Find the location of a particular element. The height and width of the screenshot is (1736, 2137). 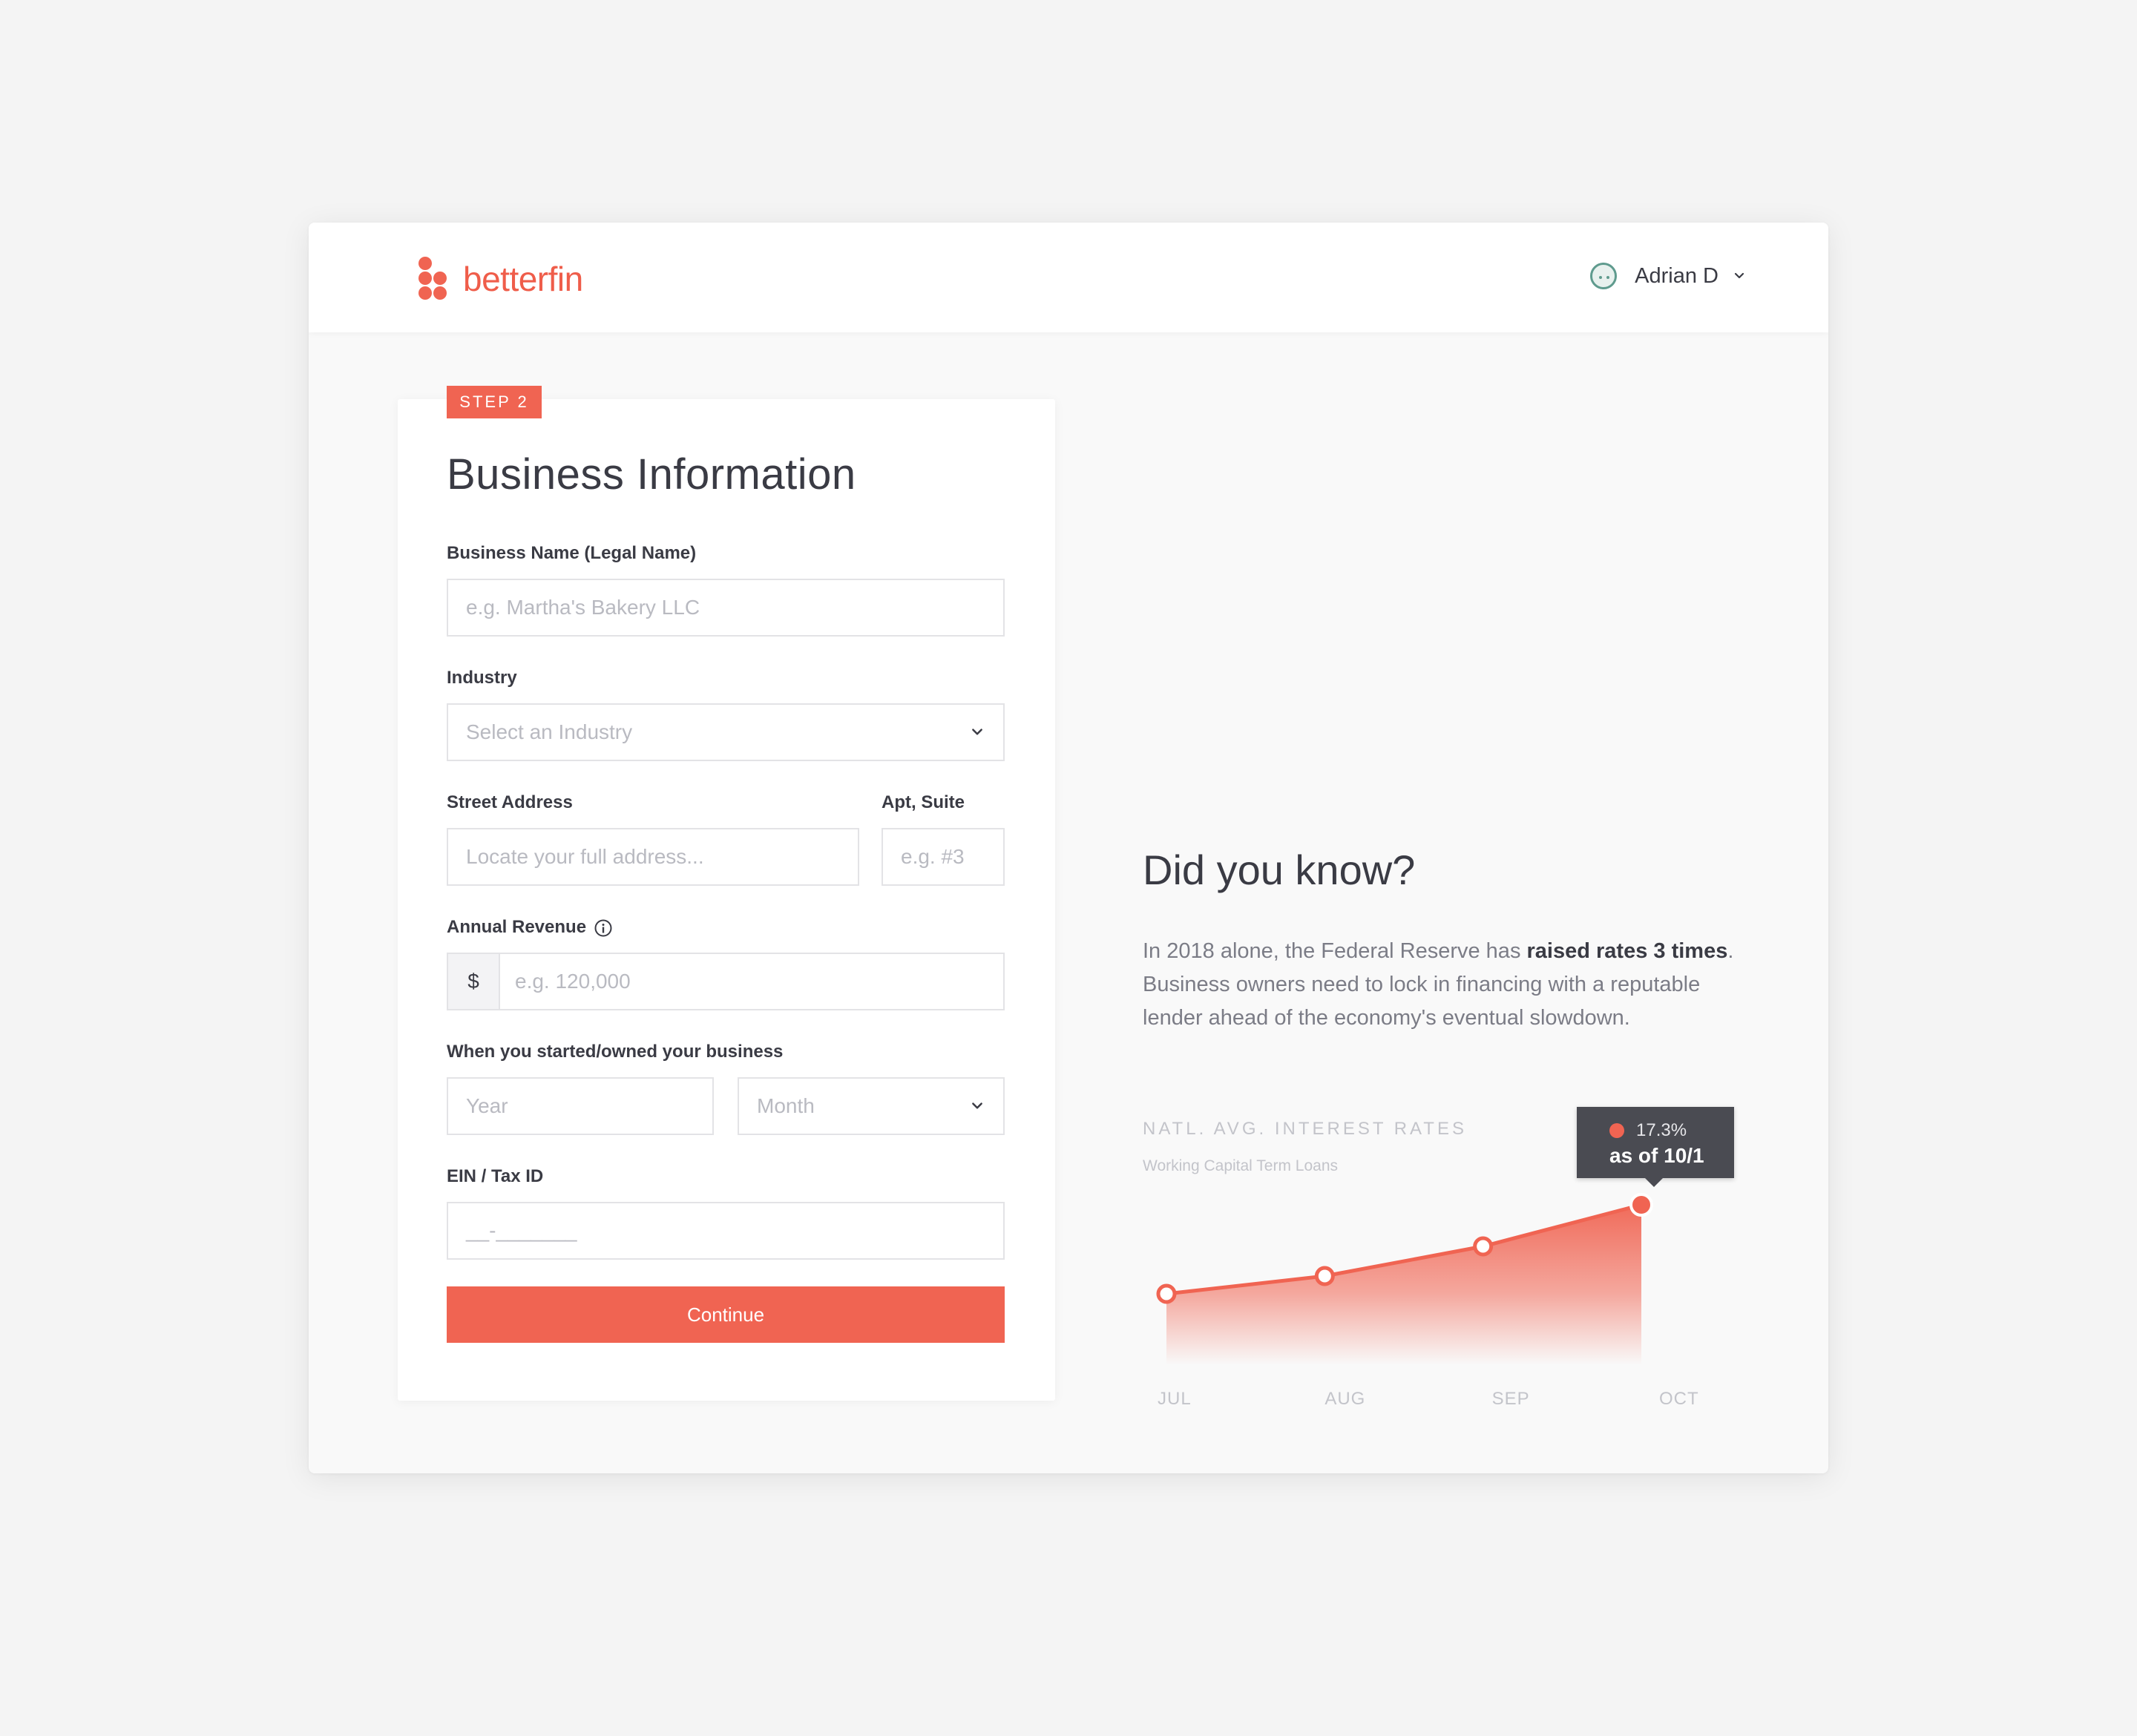

start-month-select: Month is located at coordinates (871, 1106).